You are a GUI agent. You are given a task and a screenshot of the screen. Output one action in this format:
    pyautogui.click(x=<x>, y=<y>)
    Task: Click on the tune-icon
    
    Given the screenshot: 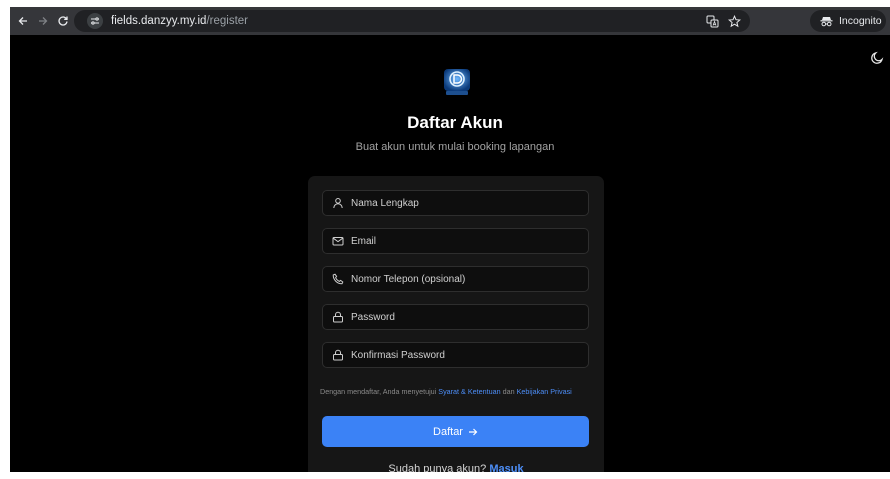 What is the action you would take?
    pyautogui.click(x=95, y=21)
    